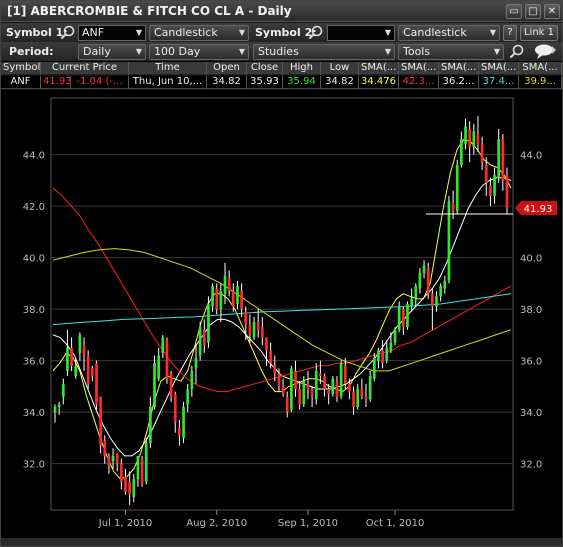 The image size is (563, 547). Describe the element at coordinates (552, 11) in the screenshot. I see `close-button: ✕` at that location.